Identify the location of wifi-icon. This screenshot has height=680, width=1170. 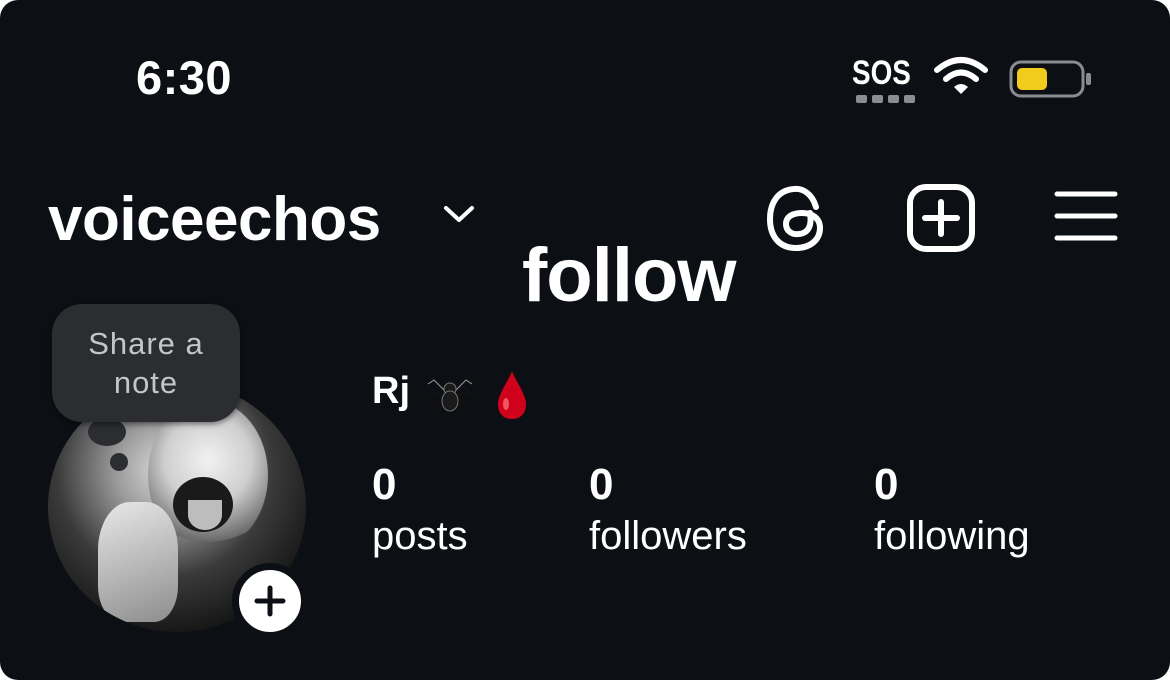
(961, 75).